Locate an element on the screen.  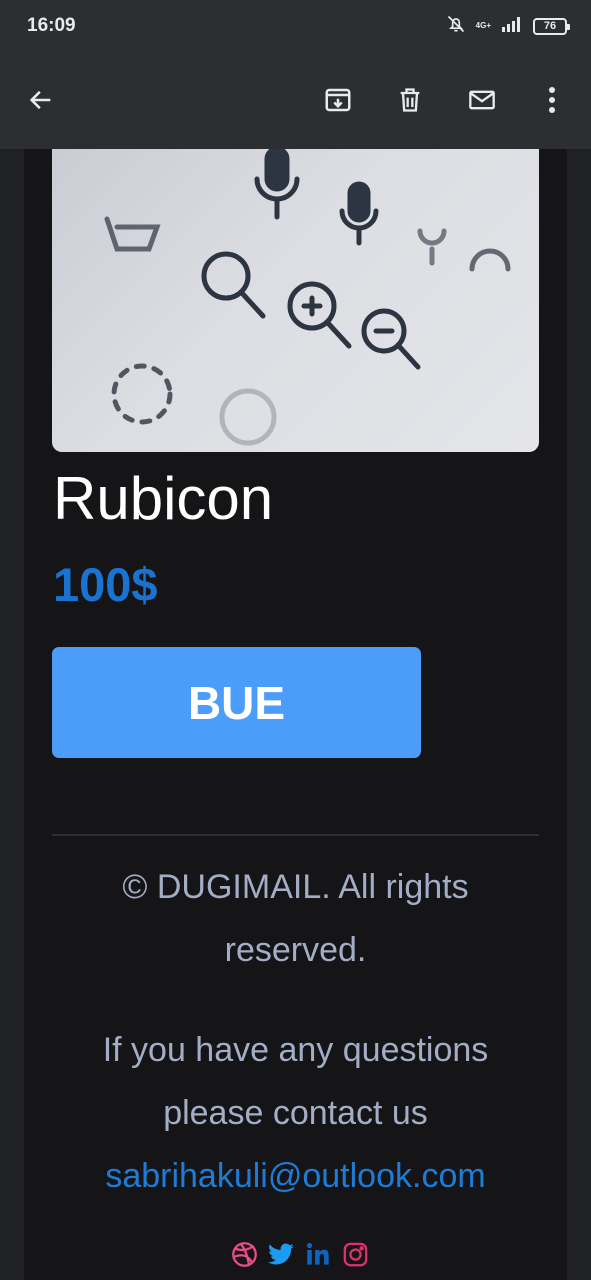
battery-icon: 76 is located at coordinates (551, 26).